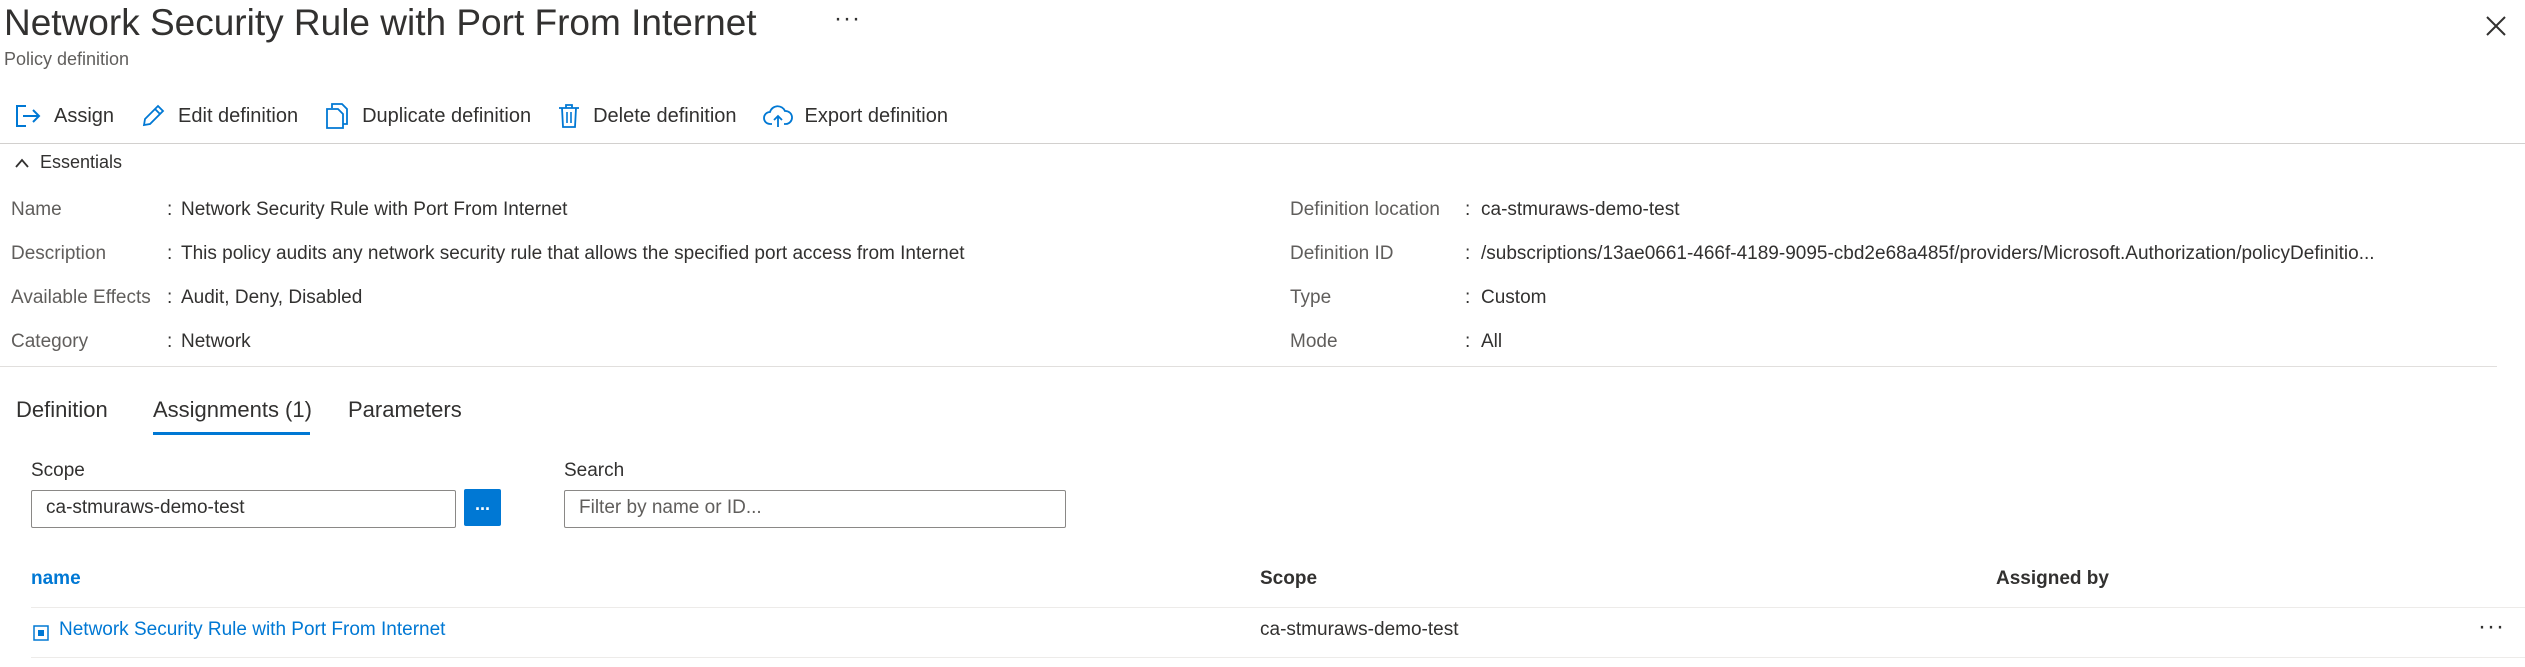 Image resolution: width=2525 pixels, height=667 pixels. I want to click on close-icon, so click(2496, 26).